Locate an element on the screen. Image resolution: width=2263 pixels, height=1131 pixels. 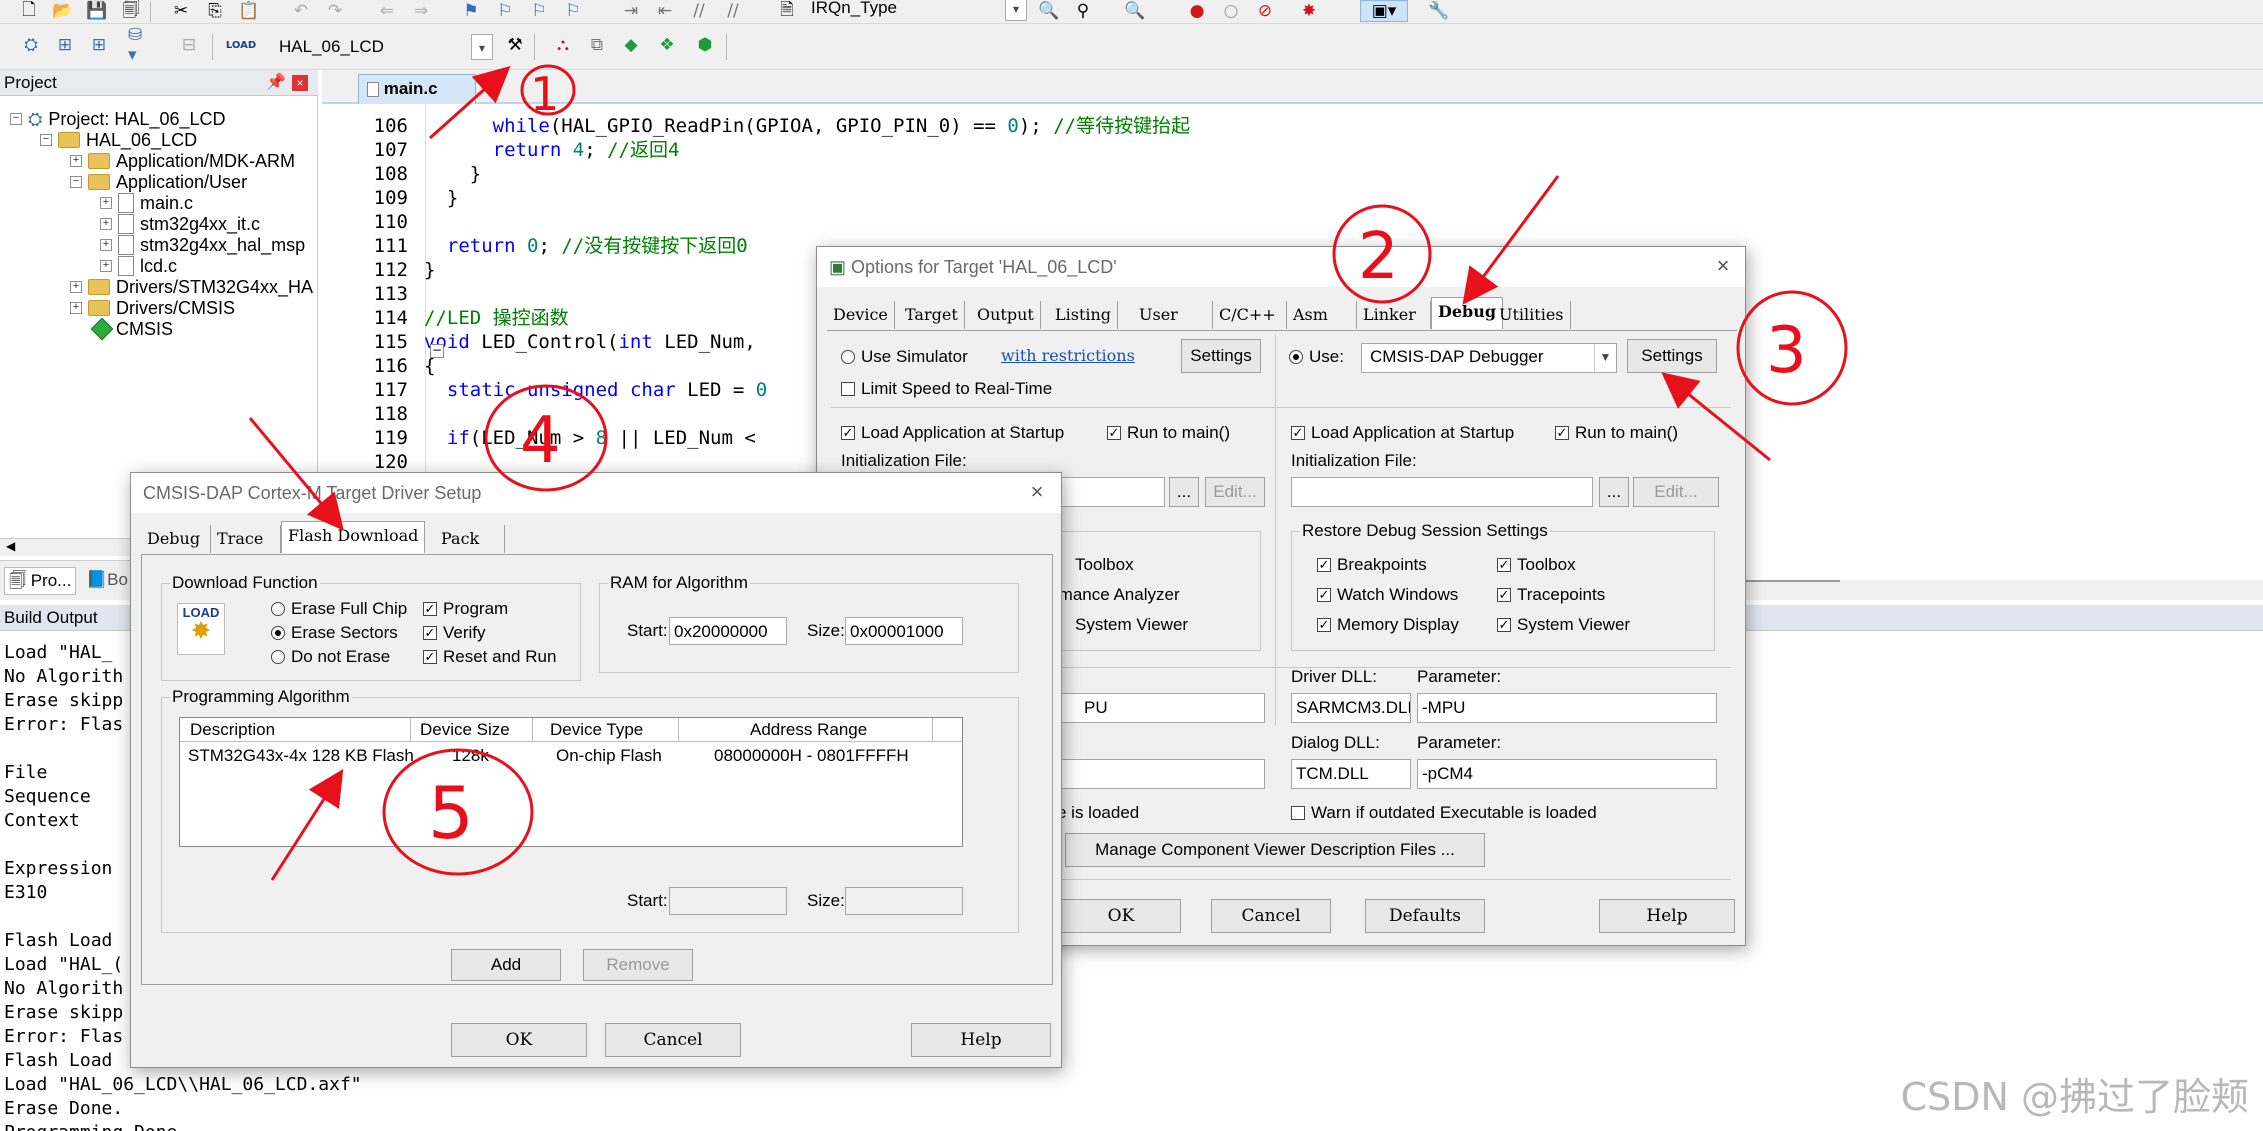
annotation-label-2: 2 is located at coordinates (1378, 257).